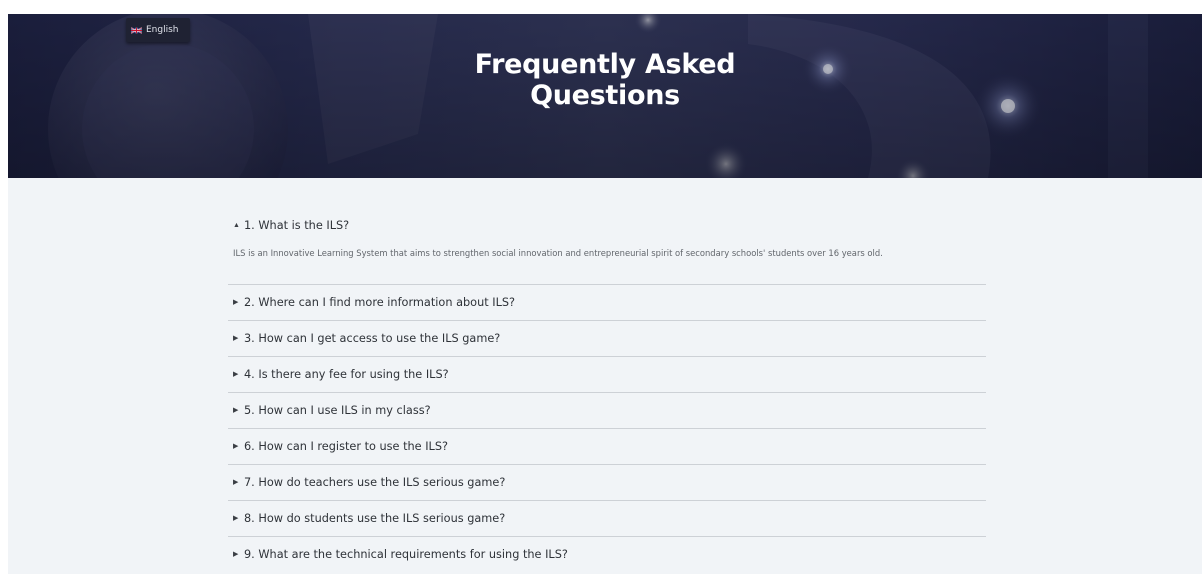 The height and width of the screenshot is (574, 1202). I want to click on uk-flag-icon, so click(136, 30).